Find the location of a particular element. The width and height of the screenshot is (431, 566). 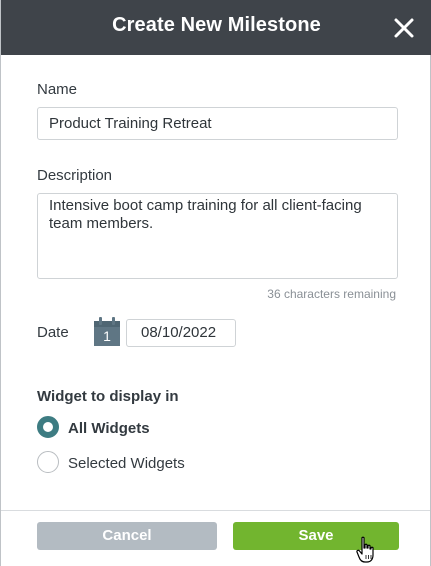

radio-all-widgets is located at coordinates (48, 427).